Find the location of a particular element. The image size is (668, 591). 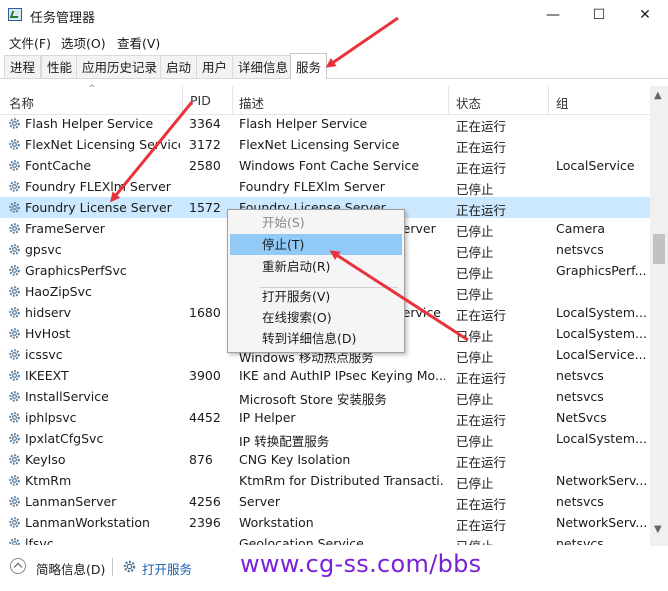

service-pid: 876 is located at coordinates (201, 459).